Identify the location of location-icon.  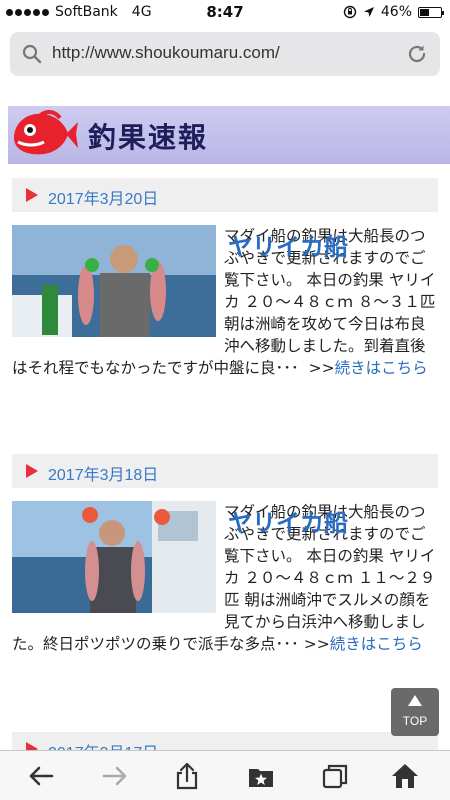
(368, 12).